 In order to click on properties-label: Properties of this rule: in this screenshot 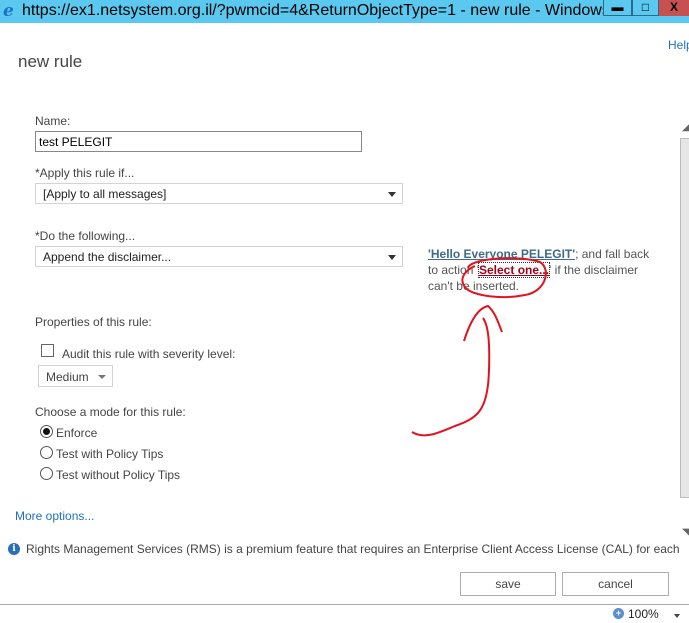, I will do `click(93, 322)`.